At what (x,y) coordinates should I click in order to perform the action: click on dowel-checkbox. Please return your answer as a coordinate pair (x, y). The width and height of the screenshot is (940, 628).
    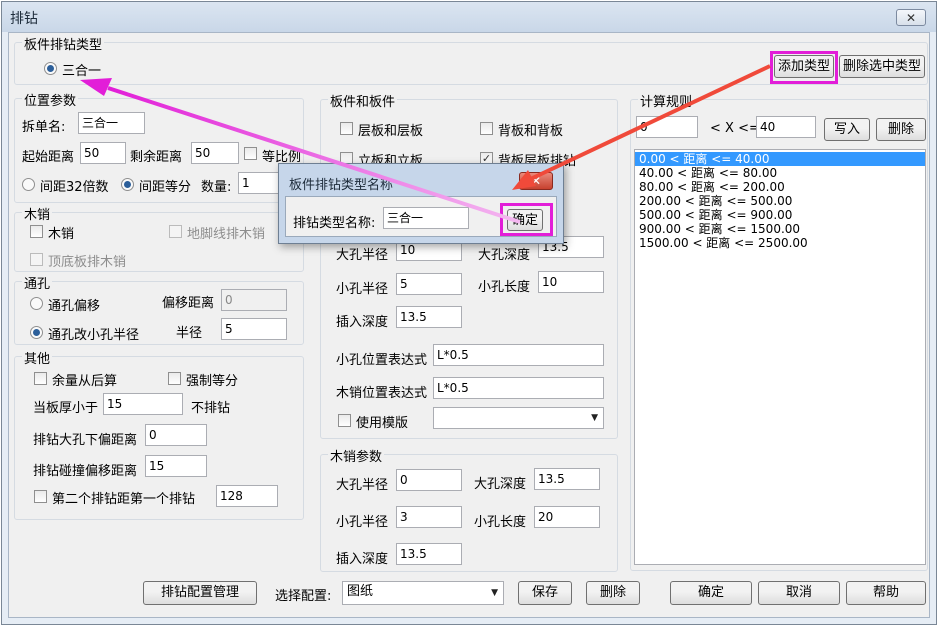
    Looking at the image, I should click on (36, 231).